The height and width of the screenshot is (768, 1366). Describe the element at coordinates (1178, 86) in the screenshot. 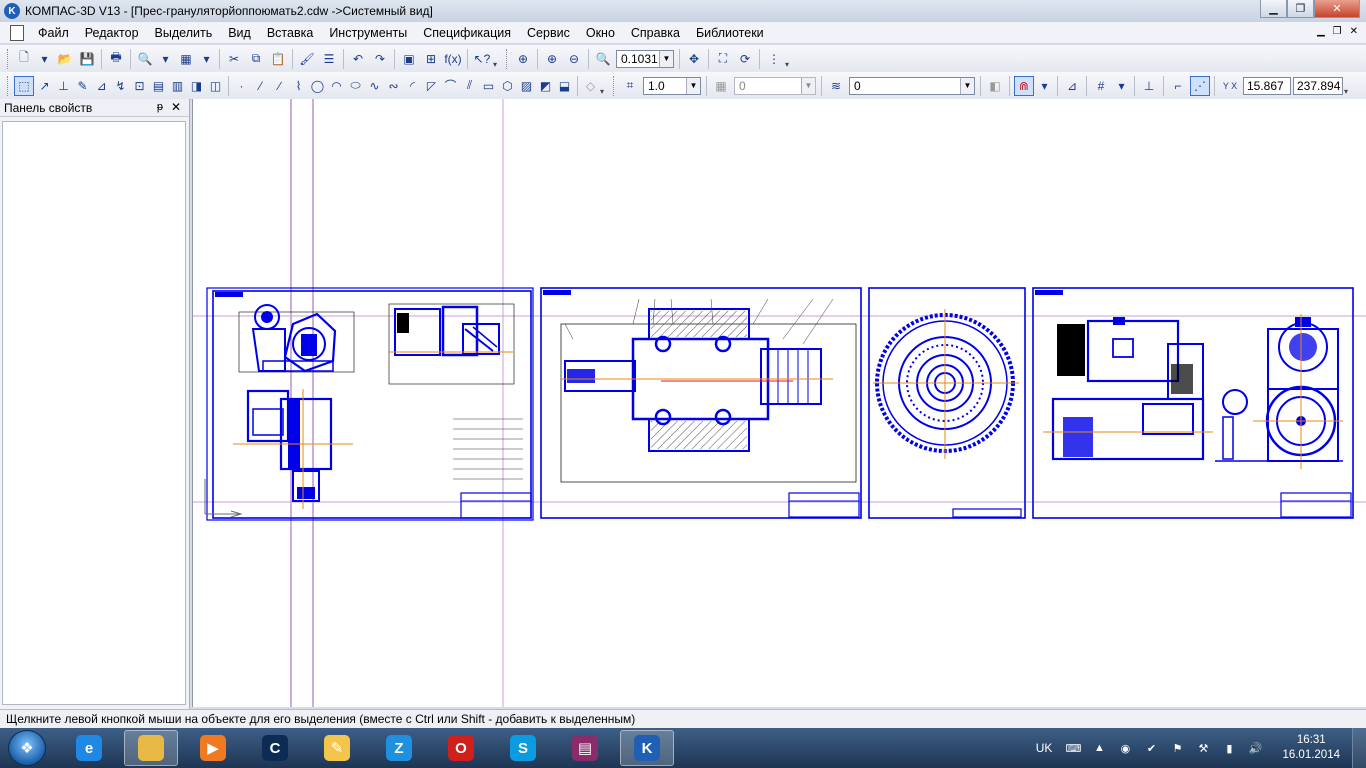

I see `ortho-icon: ⌐` at that location.